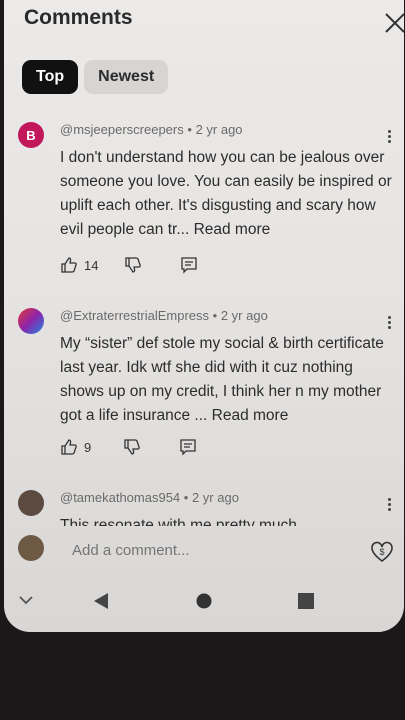 The width and height of the screenshot is (405, 720). I want to click on comment-meta: @ExtraterrestrialEmpress • 2 yr ago, so click(164, 315).